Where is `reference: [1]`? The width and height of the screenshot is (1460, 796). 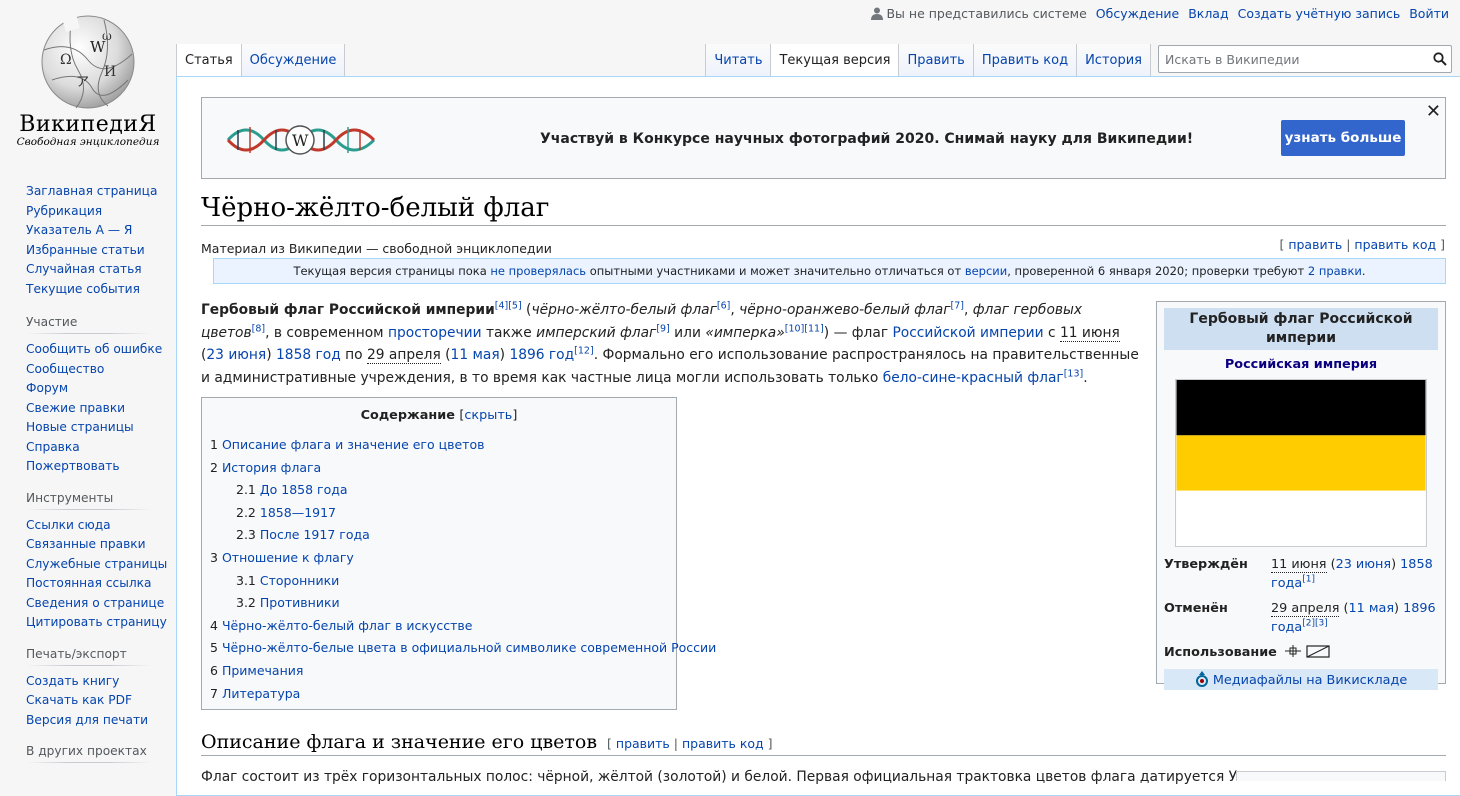 reference: [1] is located at coordinates (1308, 580).